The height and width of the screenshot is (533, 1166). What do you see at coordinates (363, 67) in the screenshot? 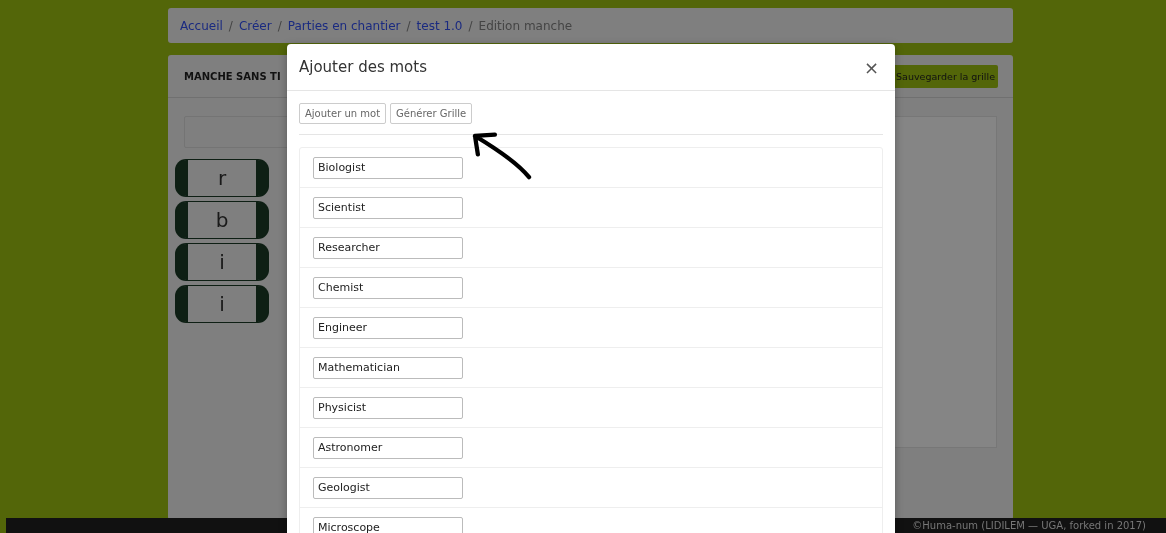
I see `modal-title: Ajouter des mots` at bounding box center [363, 67].